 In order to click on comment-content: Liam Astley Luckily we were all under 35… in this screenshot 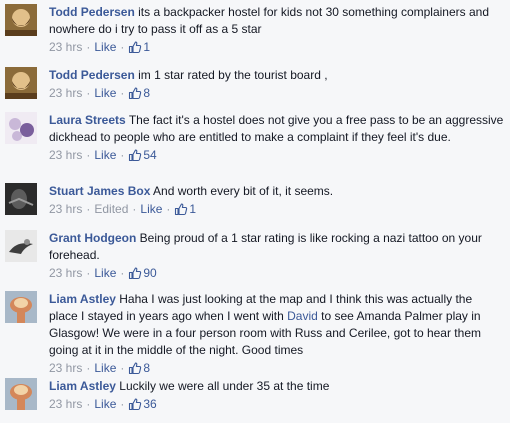, I will do `click(276, 386)`.